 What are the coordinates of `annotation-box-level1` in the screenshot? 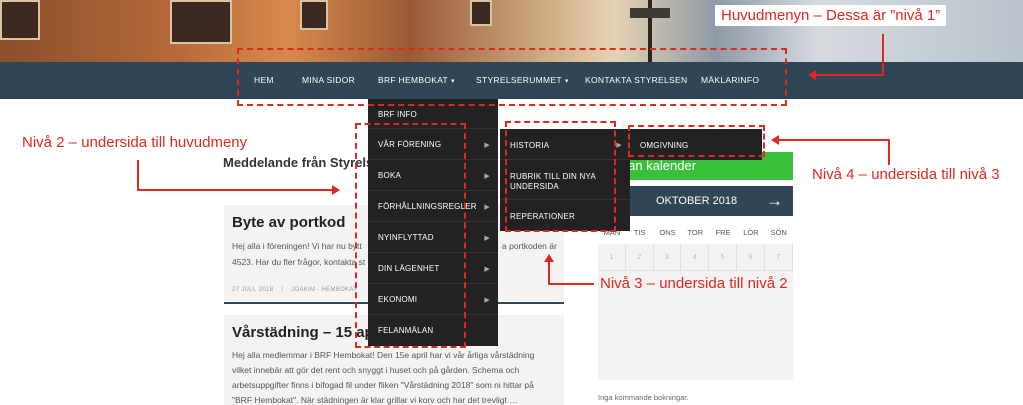 It's located at (512, 77).